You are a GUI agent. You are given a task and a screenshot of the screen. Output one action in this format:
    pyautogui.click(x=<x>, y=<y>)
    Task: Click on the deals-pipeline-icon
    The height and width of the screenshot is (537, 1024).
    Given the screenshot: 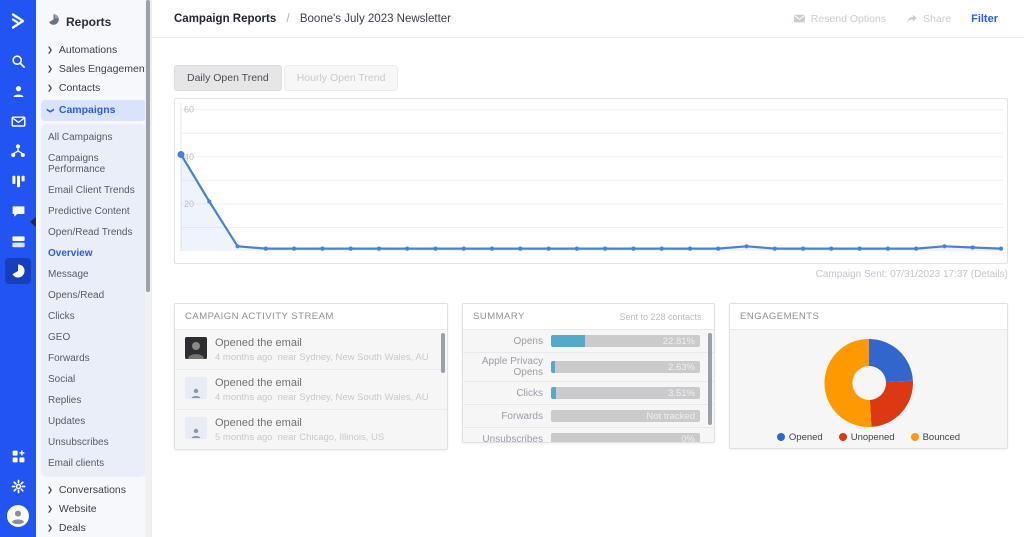 What is the action you would take?
    pyautogui.click(x=18, y=181)
    